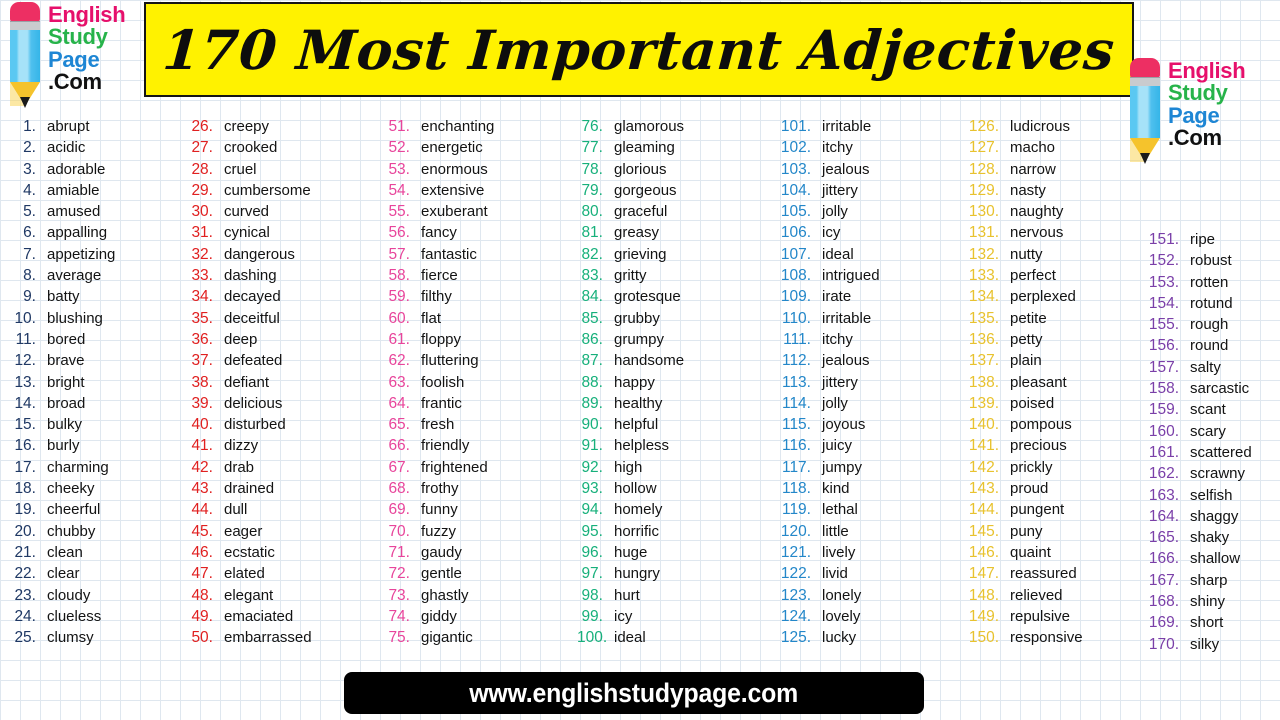 The height and width of the screenshot is (720, 1280). What do you see at coordinates (399, 318) in the screenshot?
I see `list-item-number: 60.` at bounding box center [399, 318].